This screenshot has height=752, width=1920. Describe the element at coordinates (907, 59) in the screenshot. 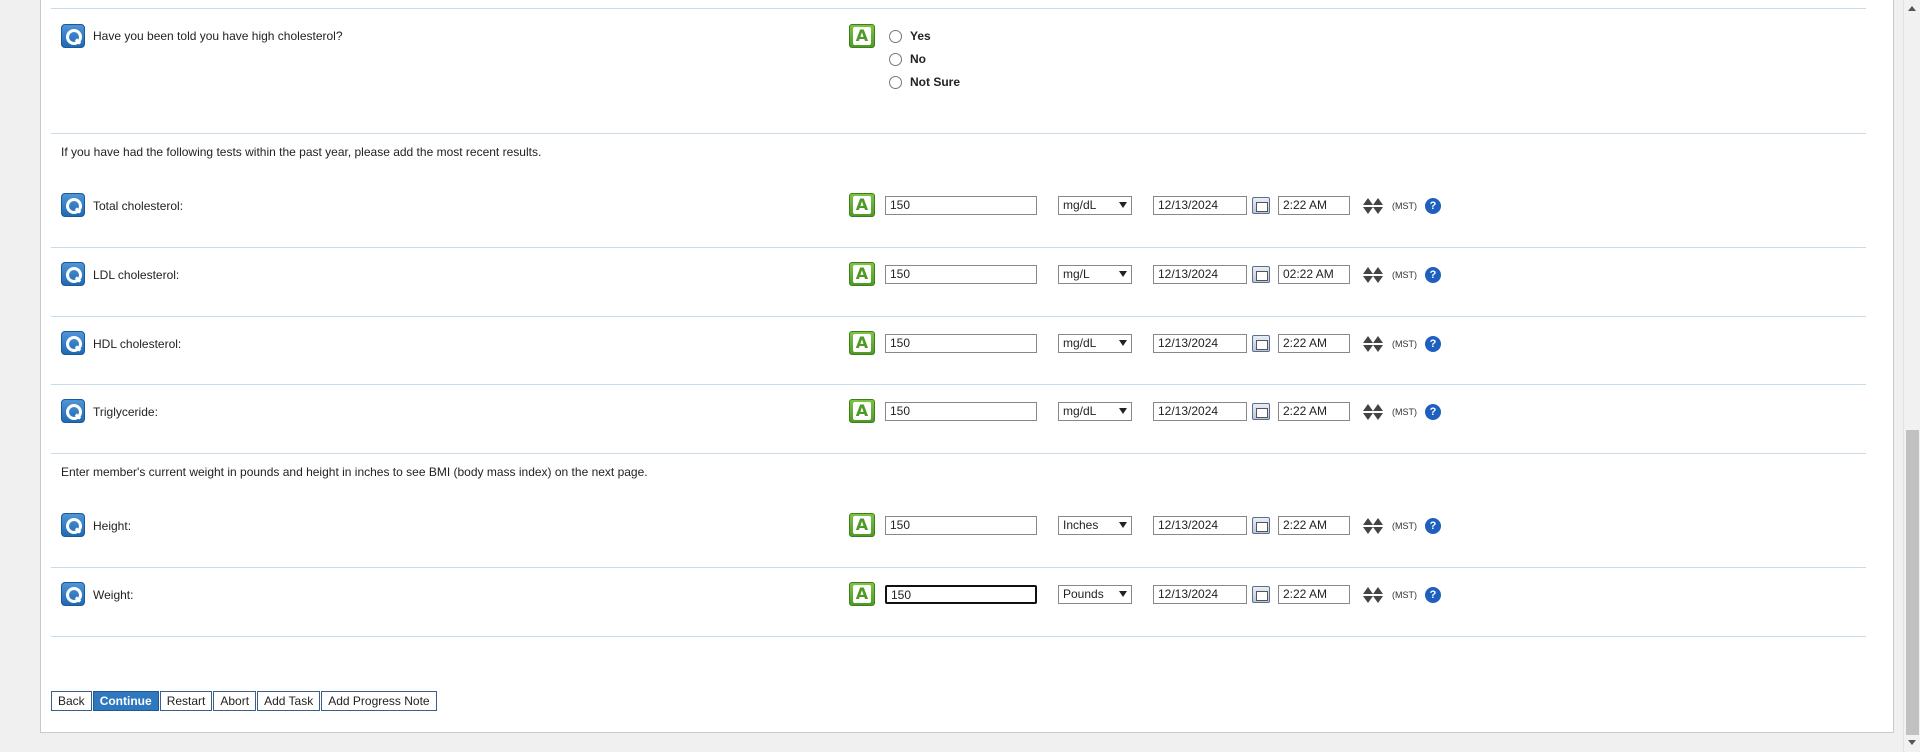

I see `radio-option-no: No` at that location.